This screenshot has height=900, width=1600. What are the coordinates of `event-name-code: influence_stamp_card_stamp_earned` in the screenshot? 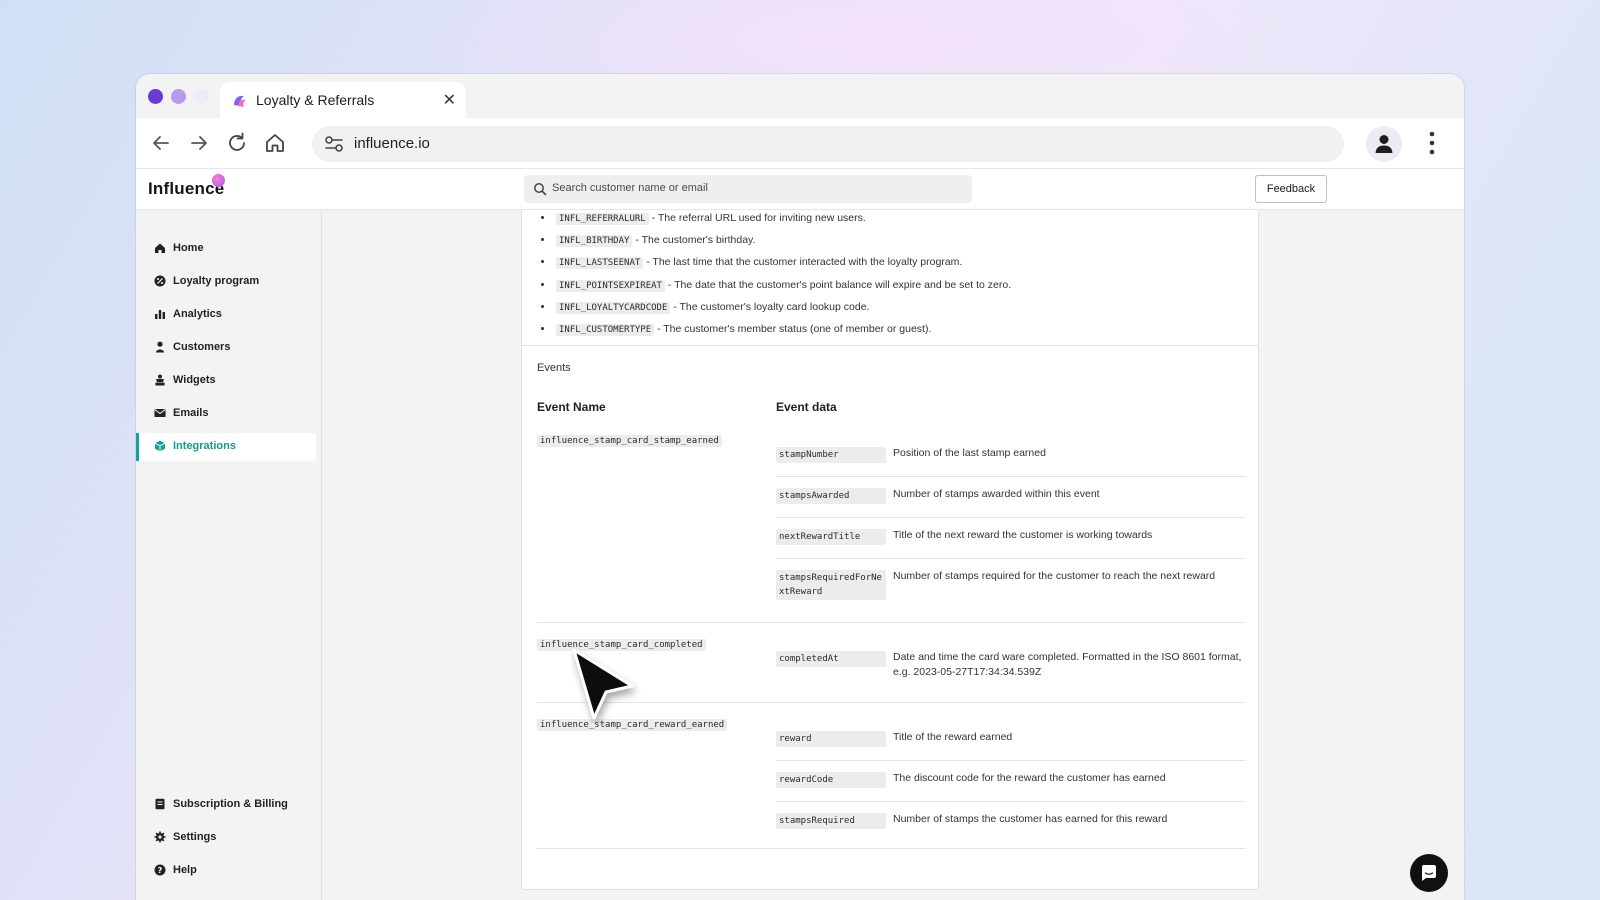 It's located at (629, 441).